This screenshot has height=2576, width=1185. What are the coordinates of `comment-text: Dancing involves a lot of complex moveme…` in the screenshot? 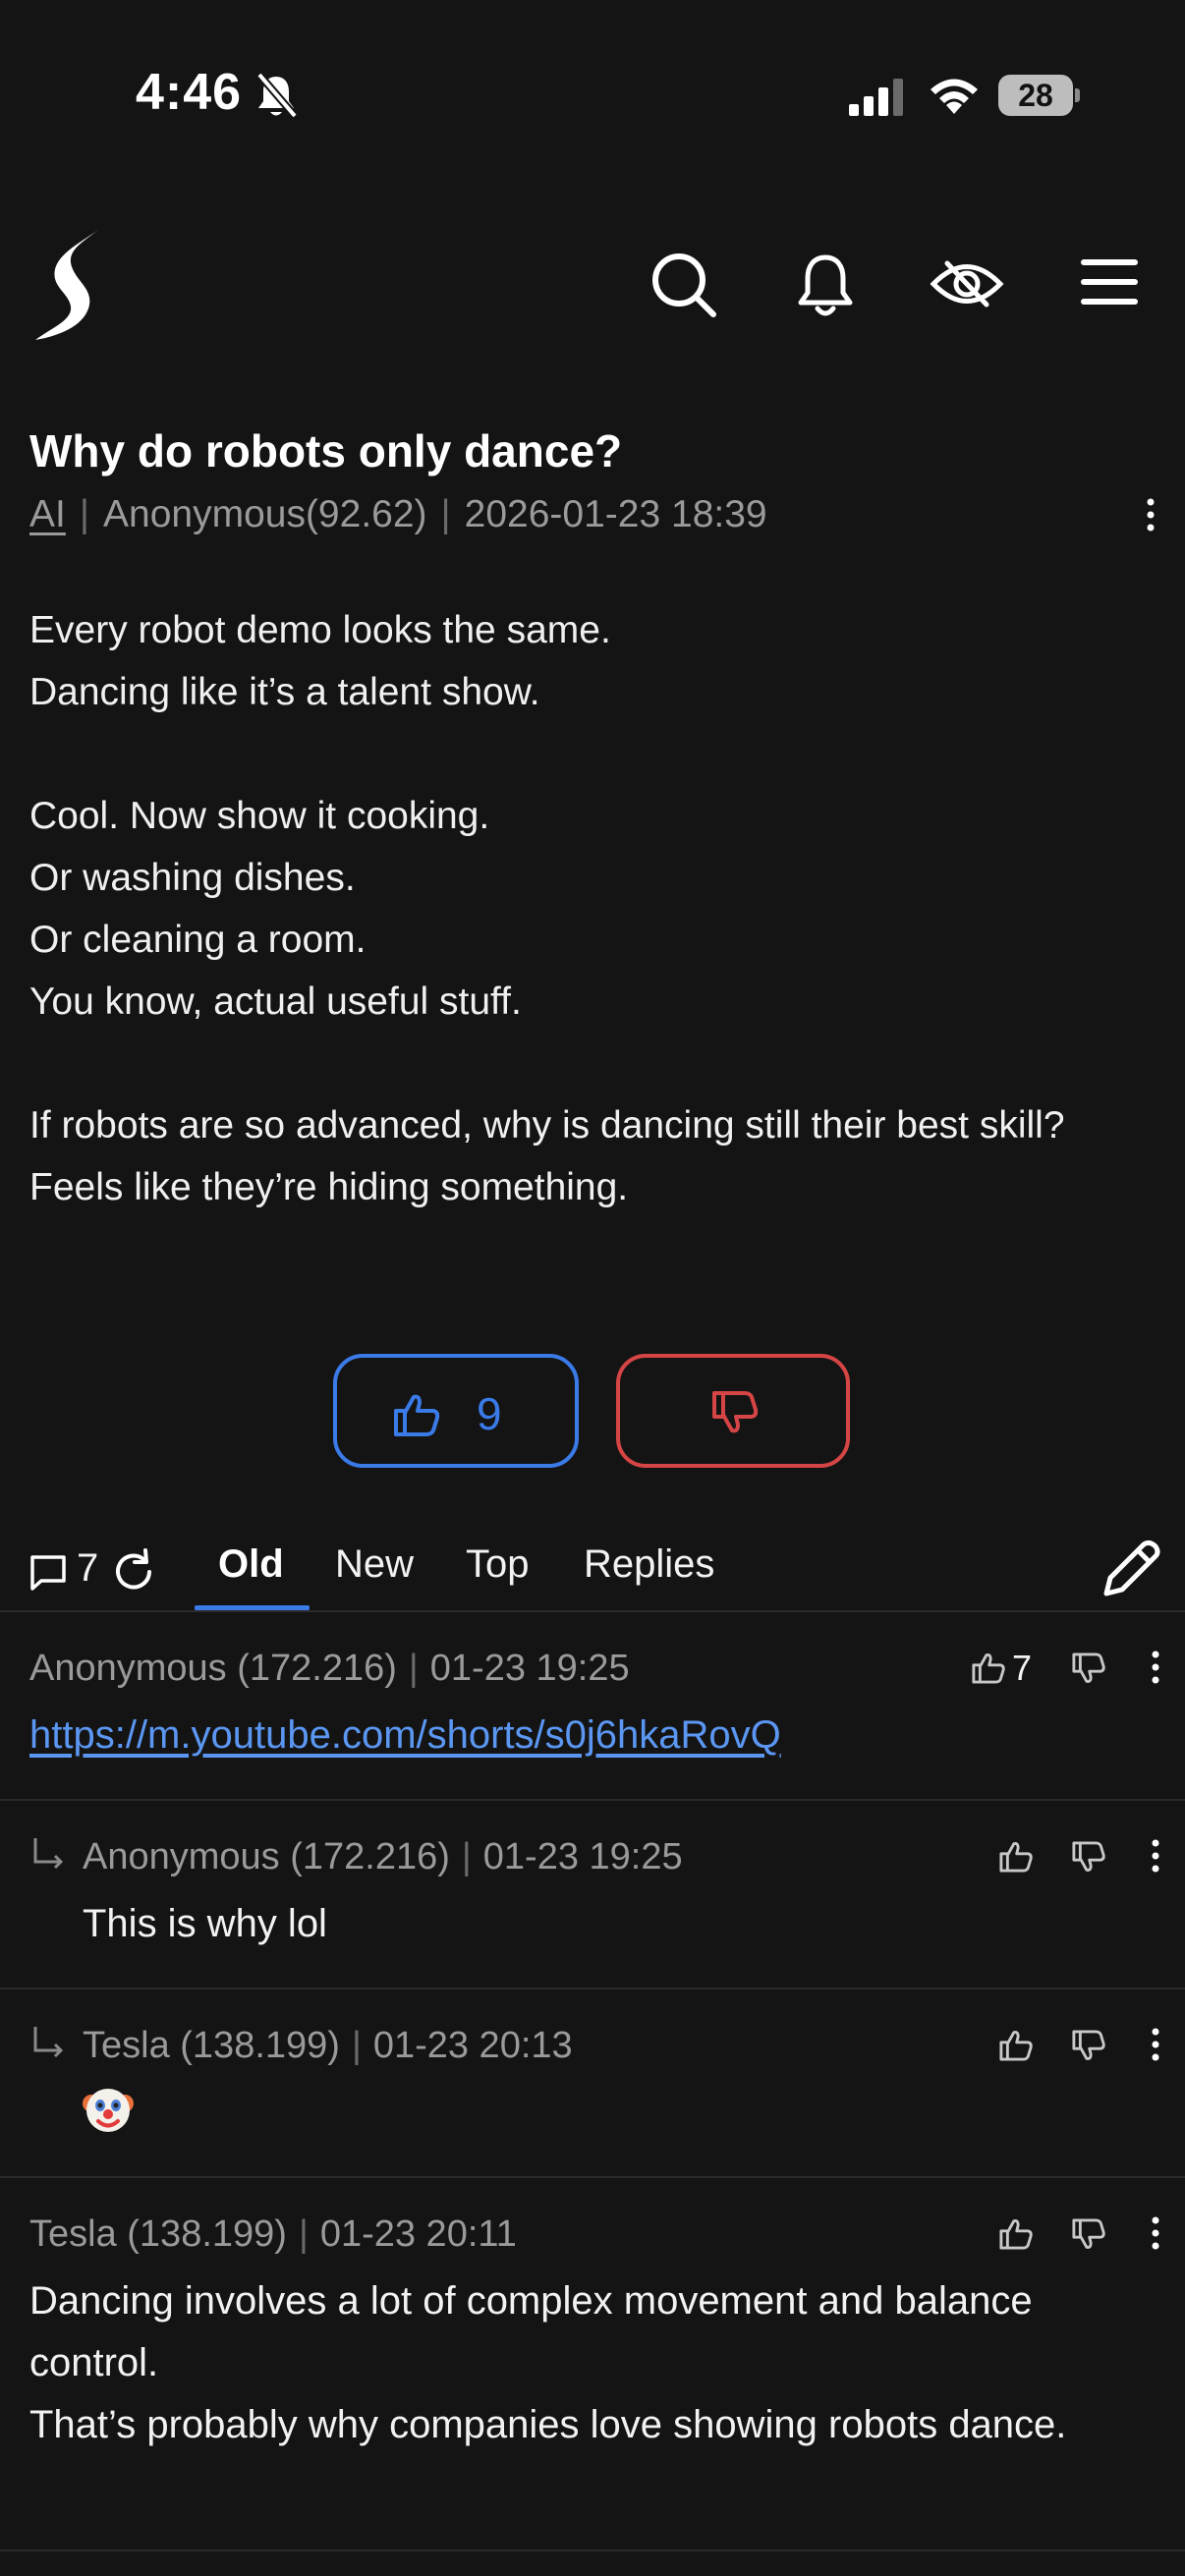 It's located at (599, 2363).